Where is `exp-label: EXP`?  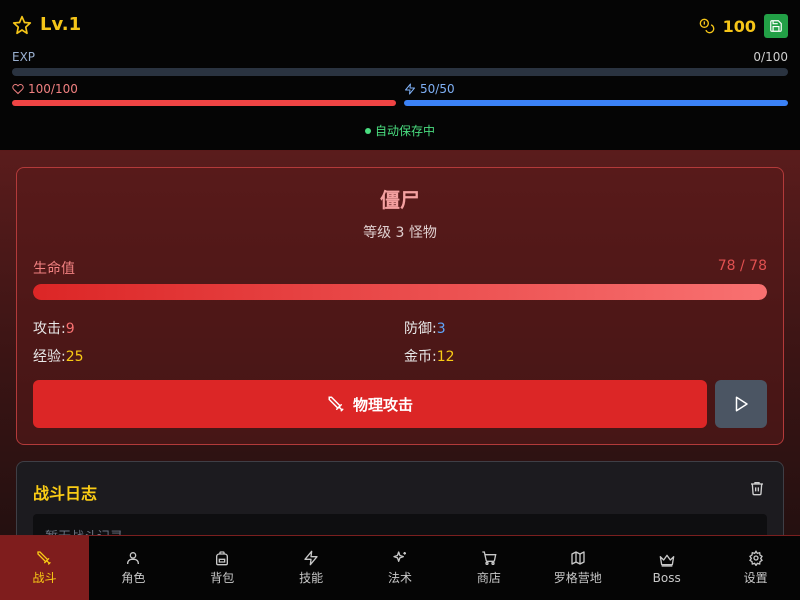 exp-label: EXP is located at coordinates (24, 57).